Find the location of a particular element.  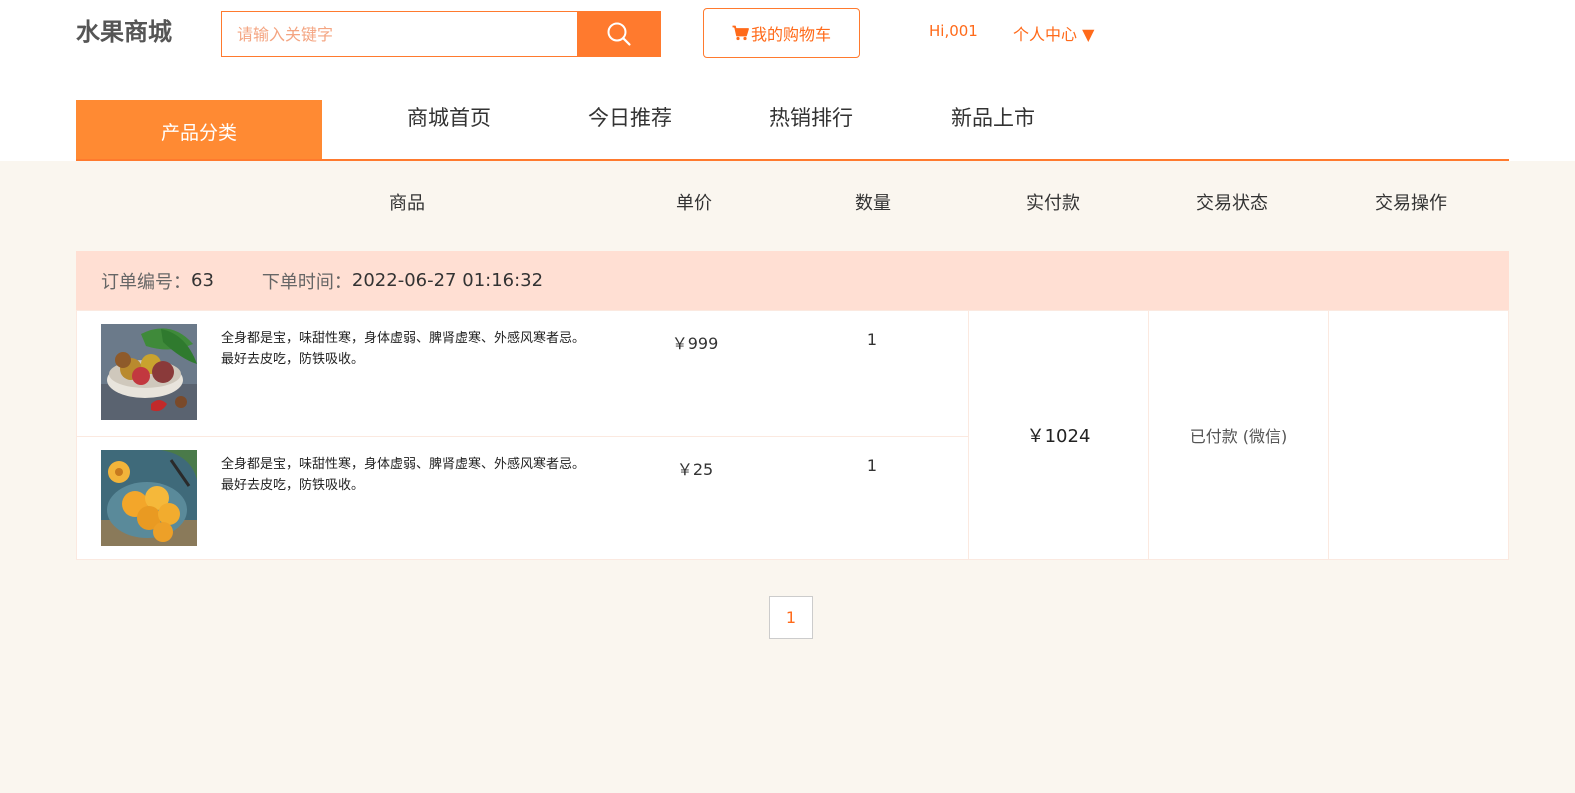

product-unit-price: ￥999 is located at coordinates (695, 343).